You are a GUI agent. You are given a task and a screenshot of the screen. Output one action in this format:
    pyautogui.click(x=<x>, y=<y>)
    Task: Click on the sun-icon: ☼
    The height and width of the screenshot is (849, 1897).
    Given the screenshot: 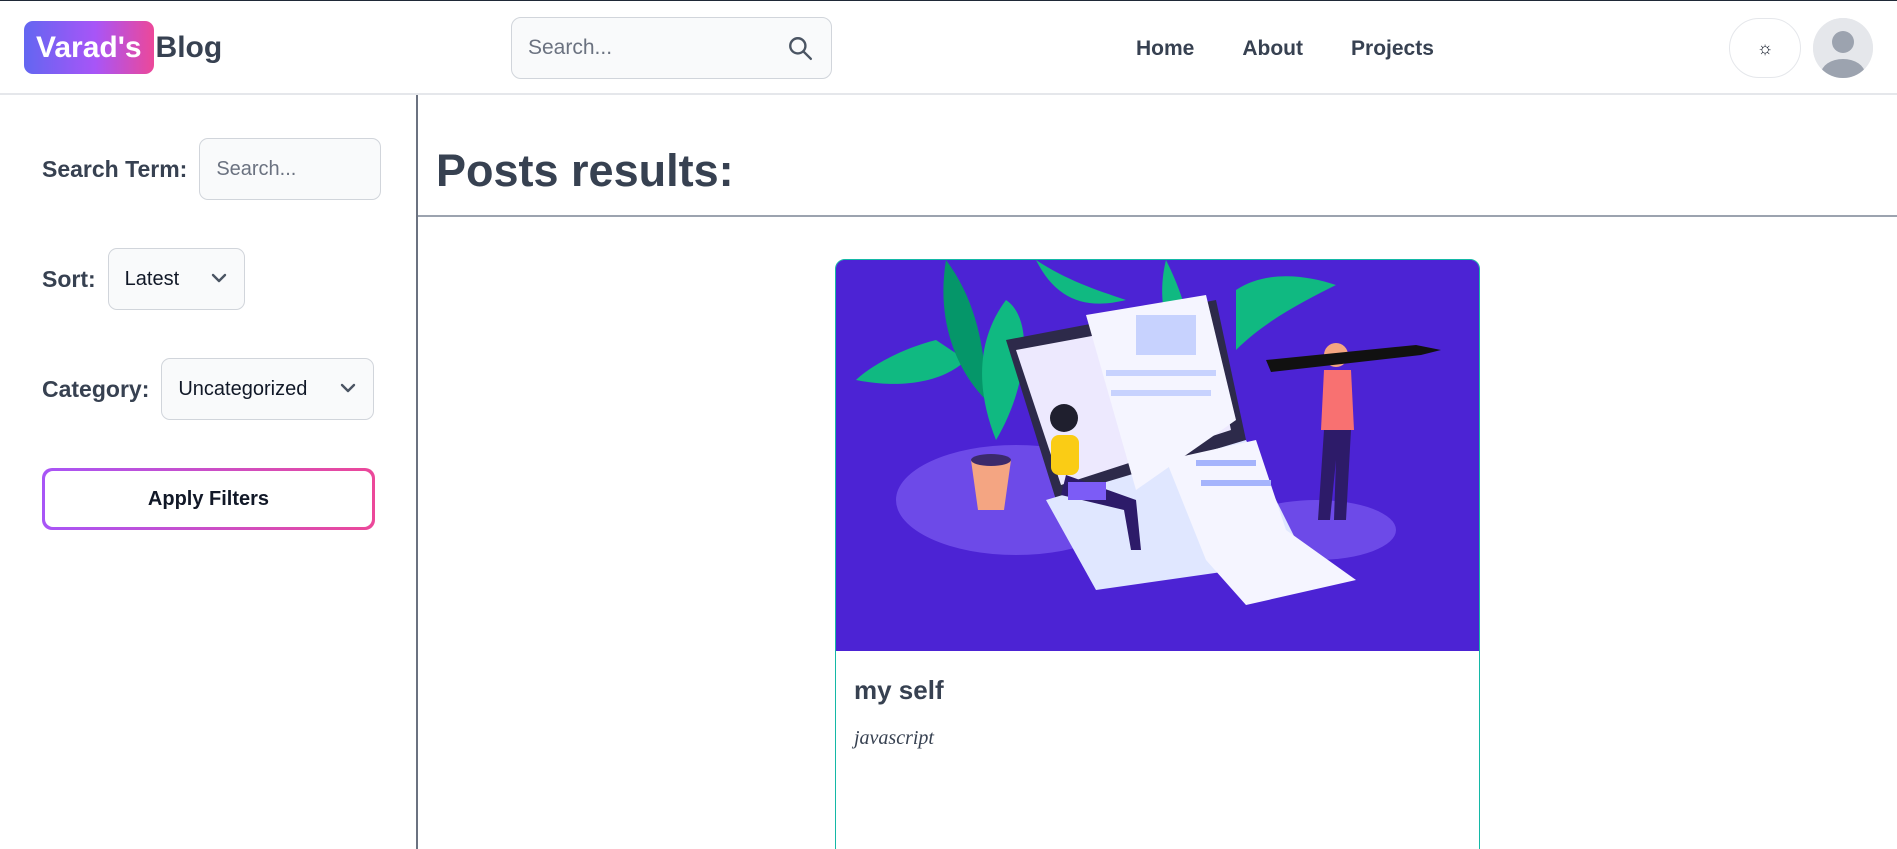 What is the action you would take?
    pyautogui.click(x=1765, y=47)
    